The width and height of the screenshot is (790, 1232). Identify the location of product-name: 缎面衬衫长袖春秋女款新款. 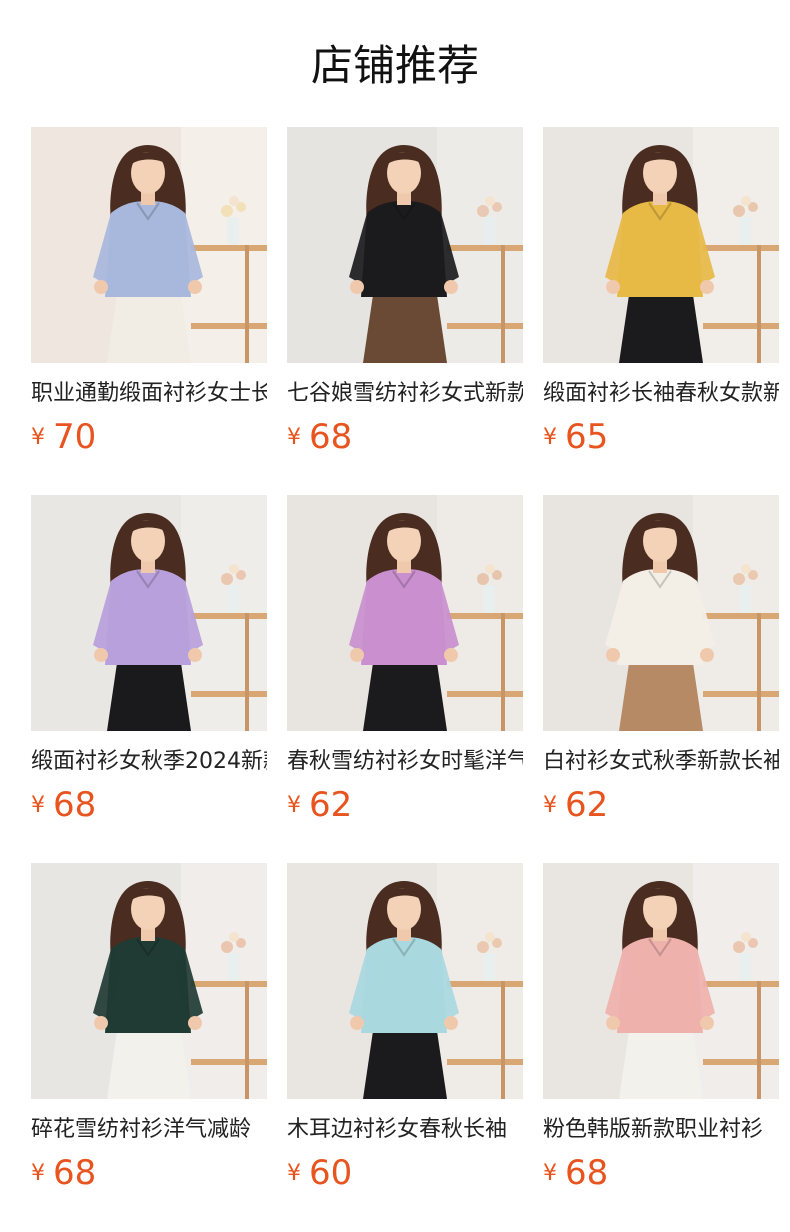
(661, 394).